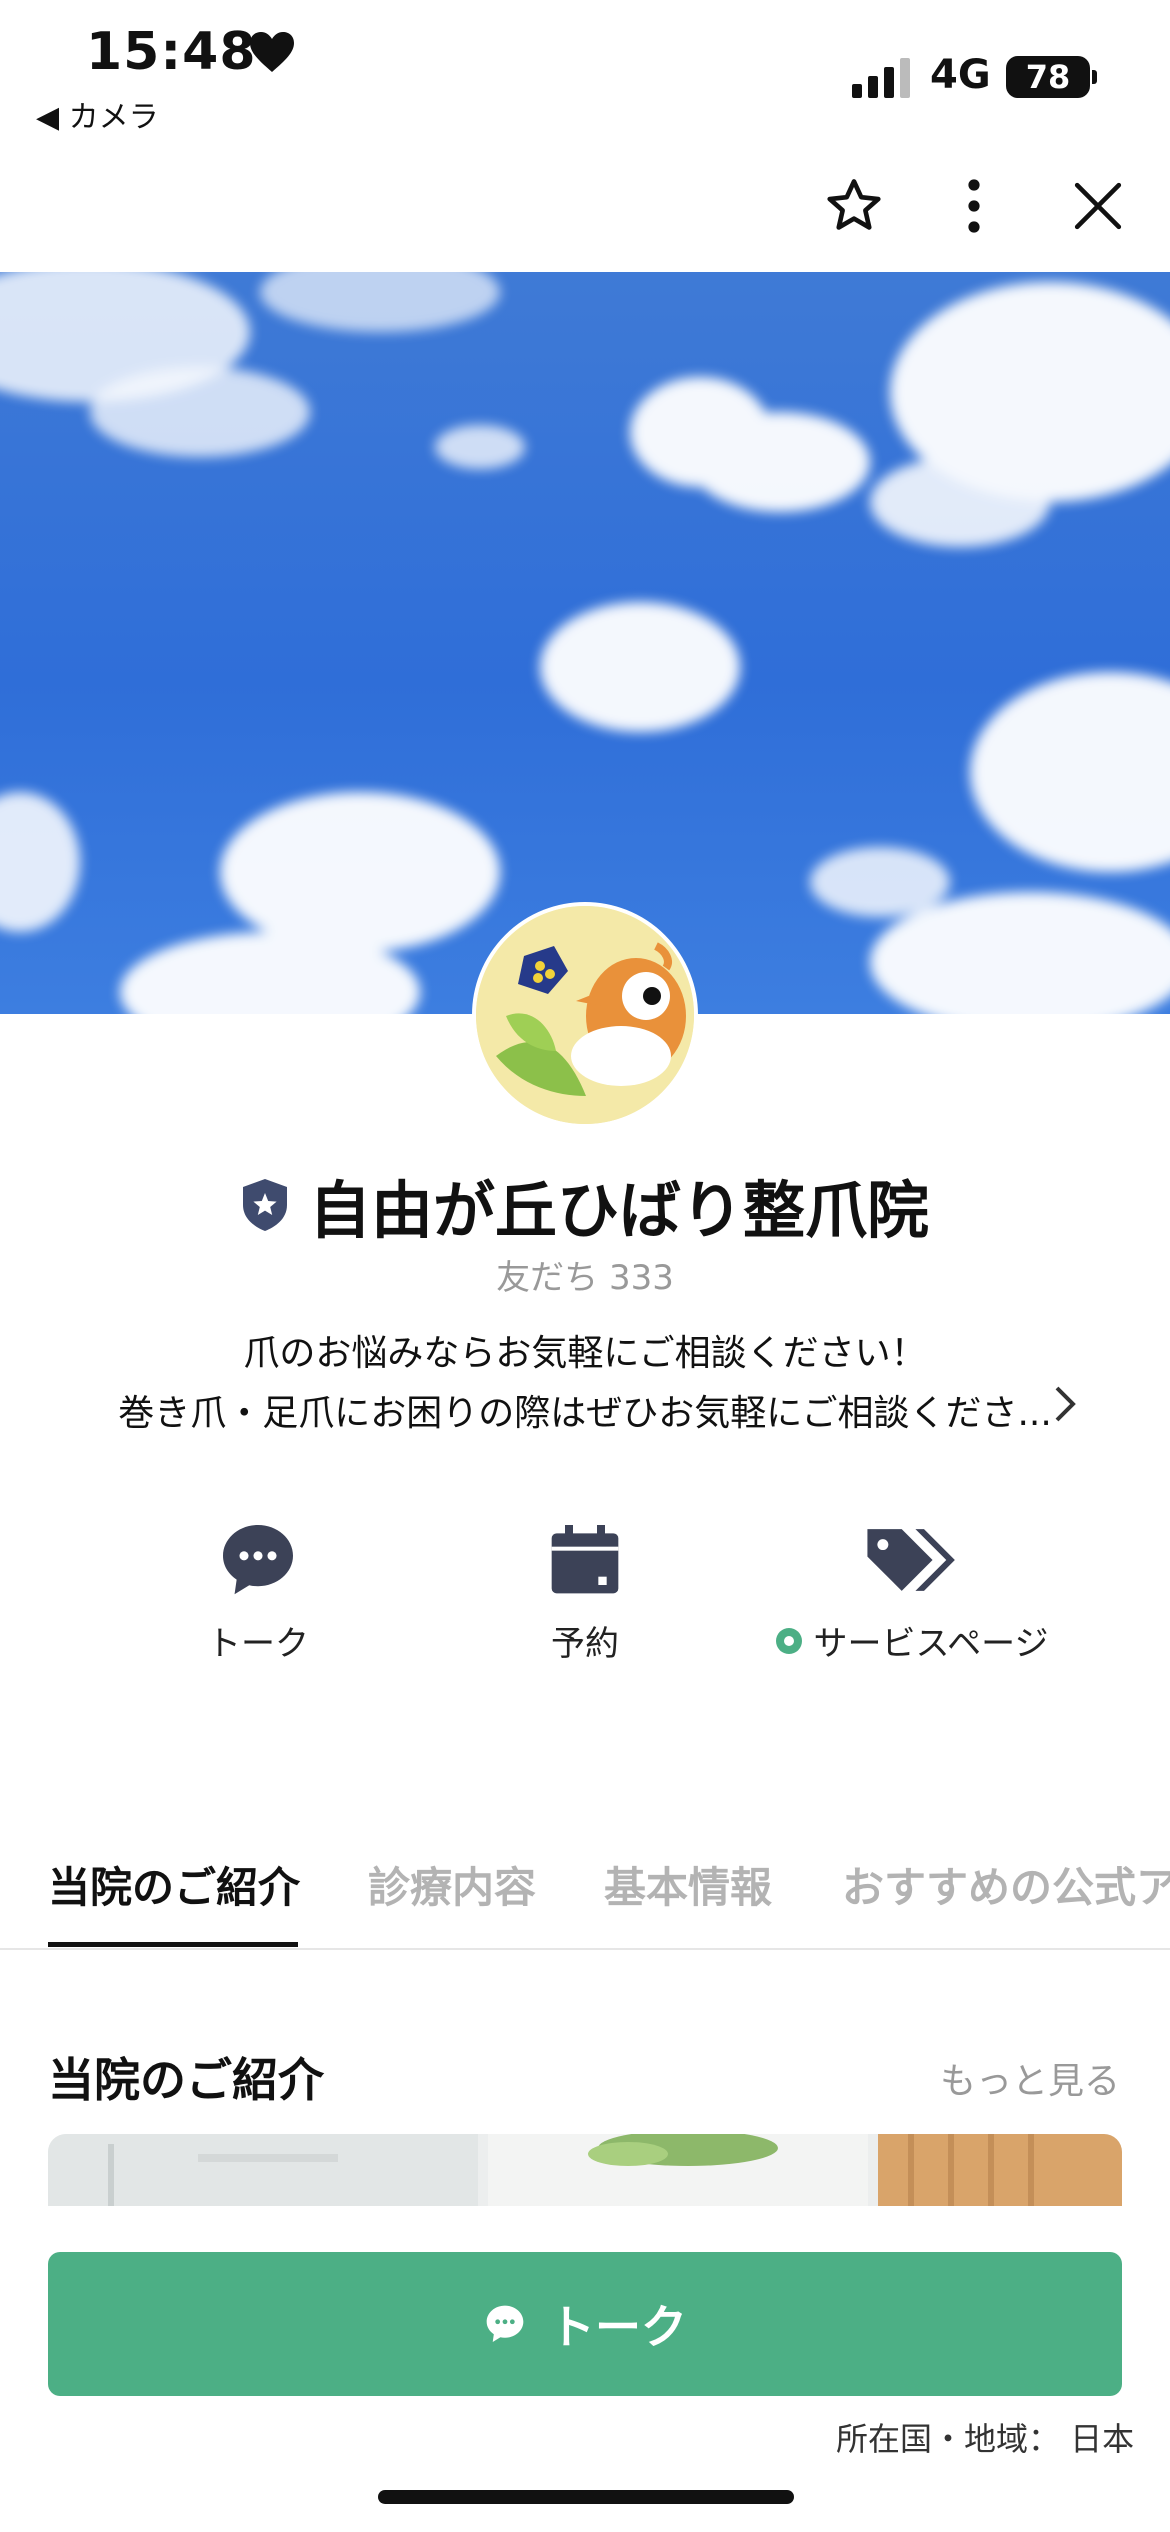 Image resolution: width=1170 pixels, height=2532 pixels. What do you see at coordinates (174, 1884) in the screenshot?
I see `tab-introduction: 当院のご紹介` at bounding box center [174, 1884].